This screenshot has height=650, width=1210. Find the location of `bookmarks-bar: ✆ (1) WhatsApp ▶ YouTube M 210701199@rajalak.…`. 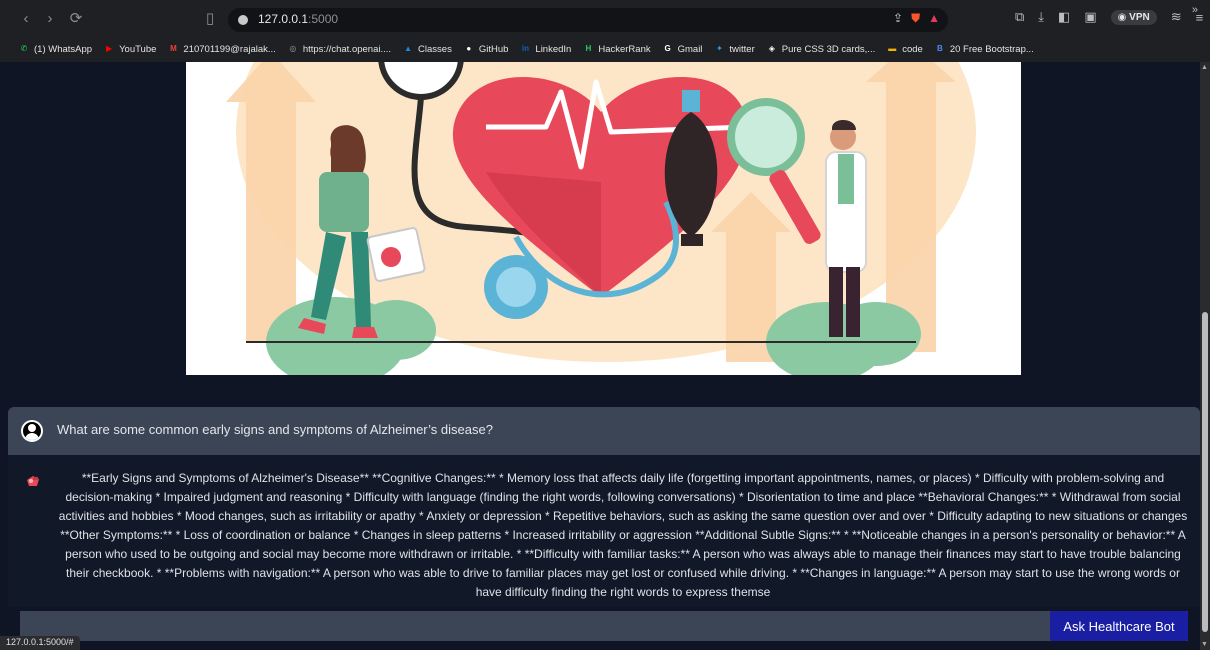

bookmarks-bar: ✆ (1) WhatsApp ▶ YouTube M 210701199@rajalak.… is located at coordinates (605, 49).